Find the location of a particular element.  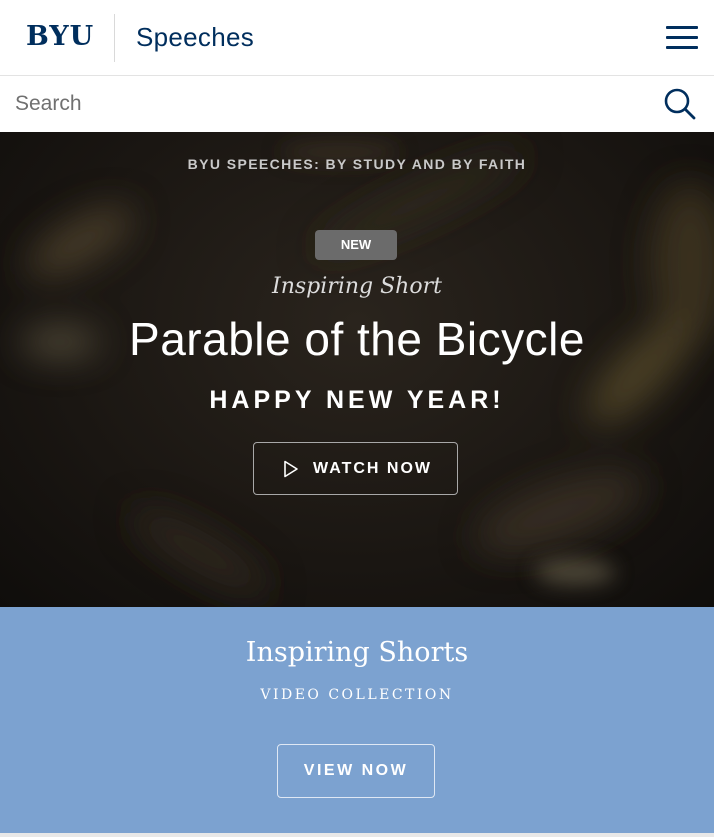

site-header: BYU Speeches is located at coordinates (357, 38).